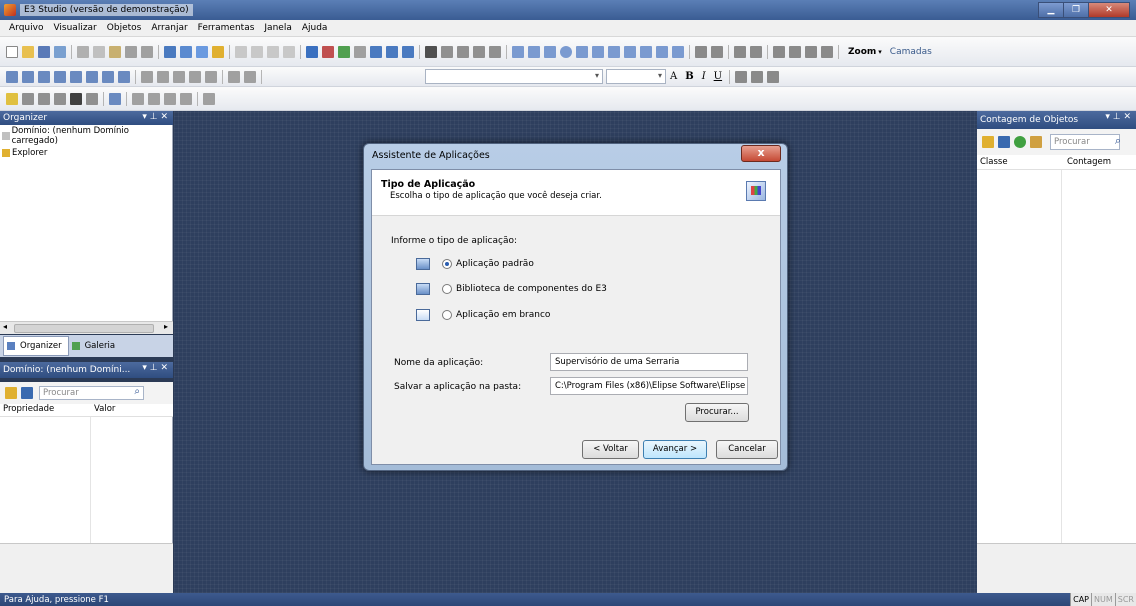 The height and width of the screenshot is (606, 1136). What do you see at coordinates (115, 98) in the screenshot?
I see `properties-icon` at bounding box center [115, 98].